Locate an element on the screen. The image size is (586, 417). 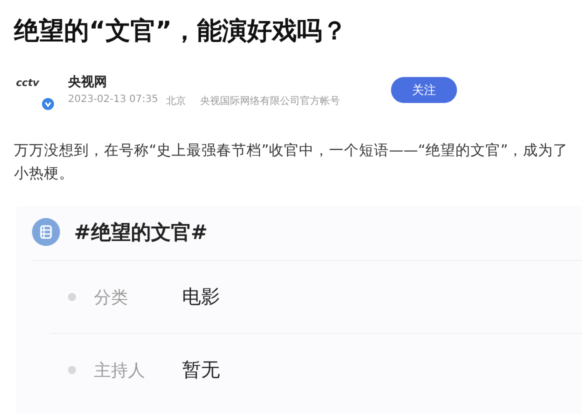
account-description: 央视国际网络有限公司官方帐号 is located at coordinates (270, 101).